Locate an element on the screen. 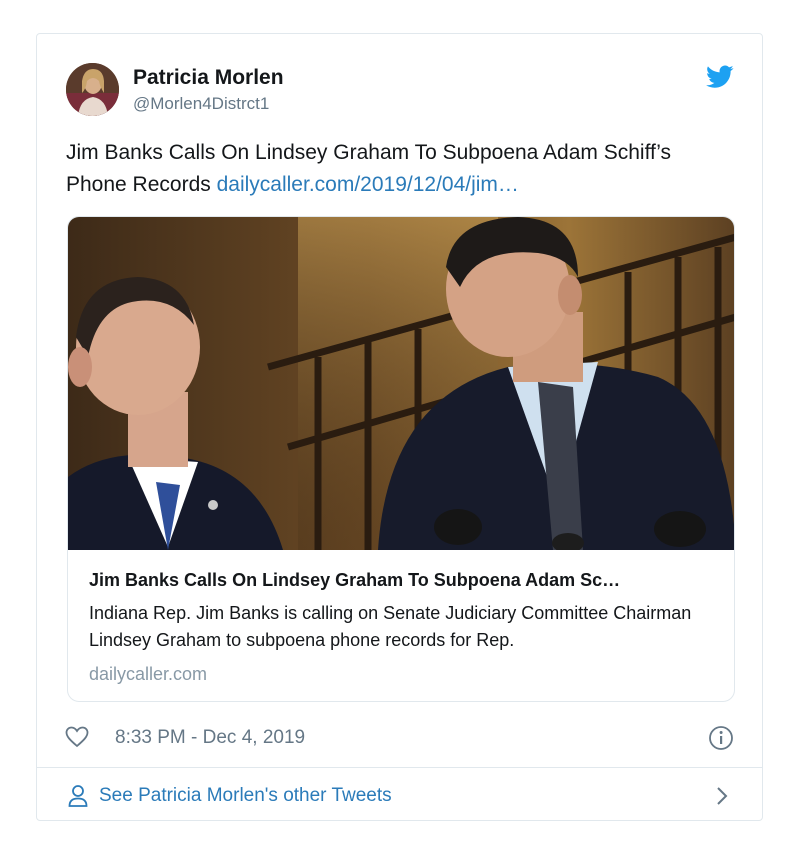 The width and height of the screenshot is (800, 858). see-other-tweets-label: See Patricia Morlen's other Tweets is located at coordinates (245, 795).